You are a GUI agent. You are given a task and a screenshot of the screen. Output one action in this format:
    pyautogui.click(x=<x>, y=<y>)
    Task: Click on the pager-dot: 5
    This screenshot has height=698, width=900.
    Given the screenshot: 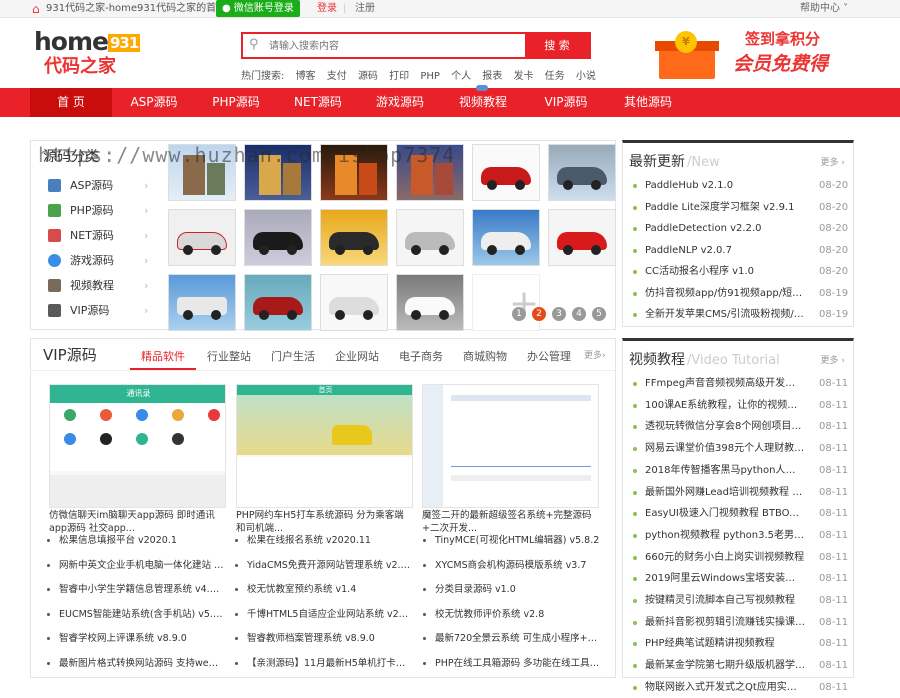 What is the action you would take?
    pyautogui.click(x=599, y=314)
    